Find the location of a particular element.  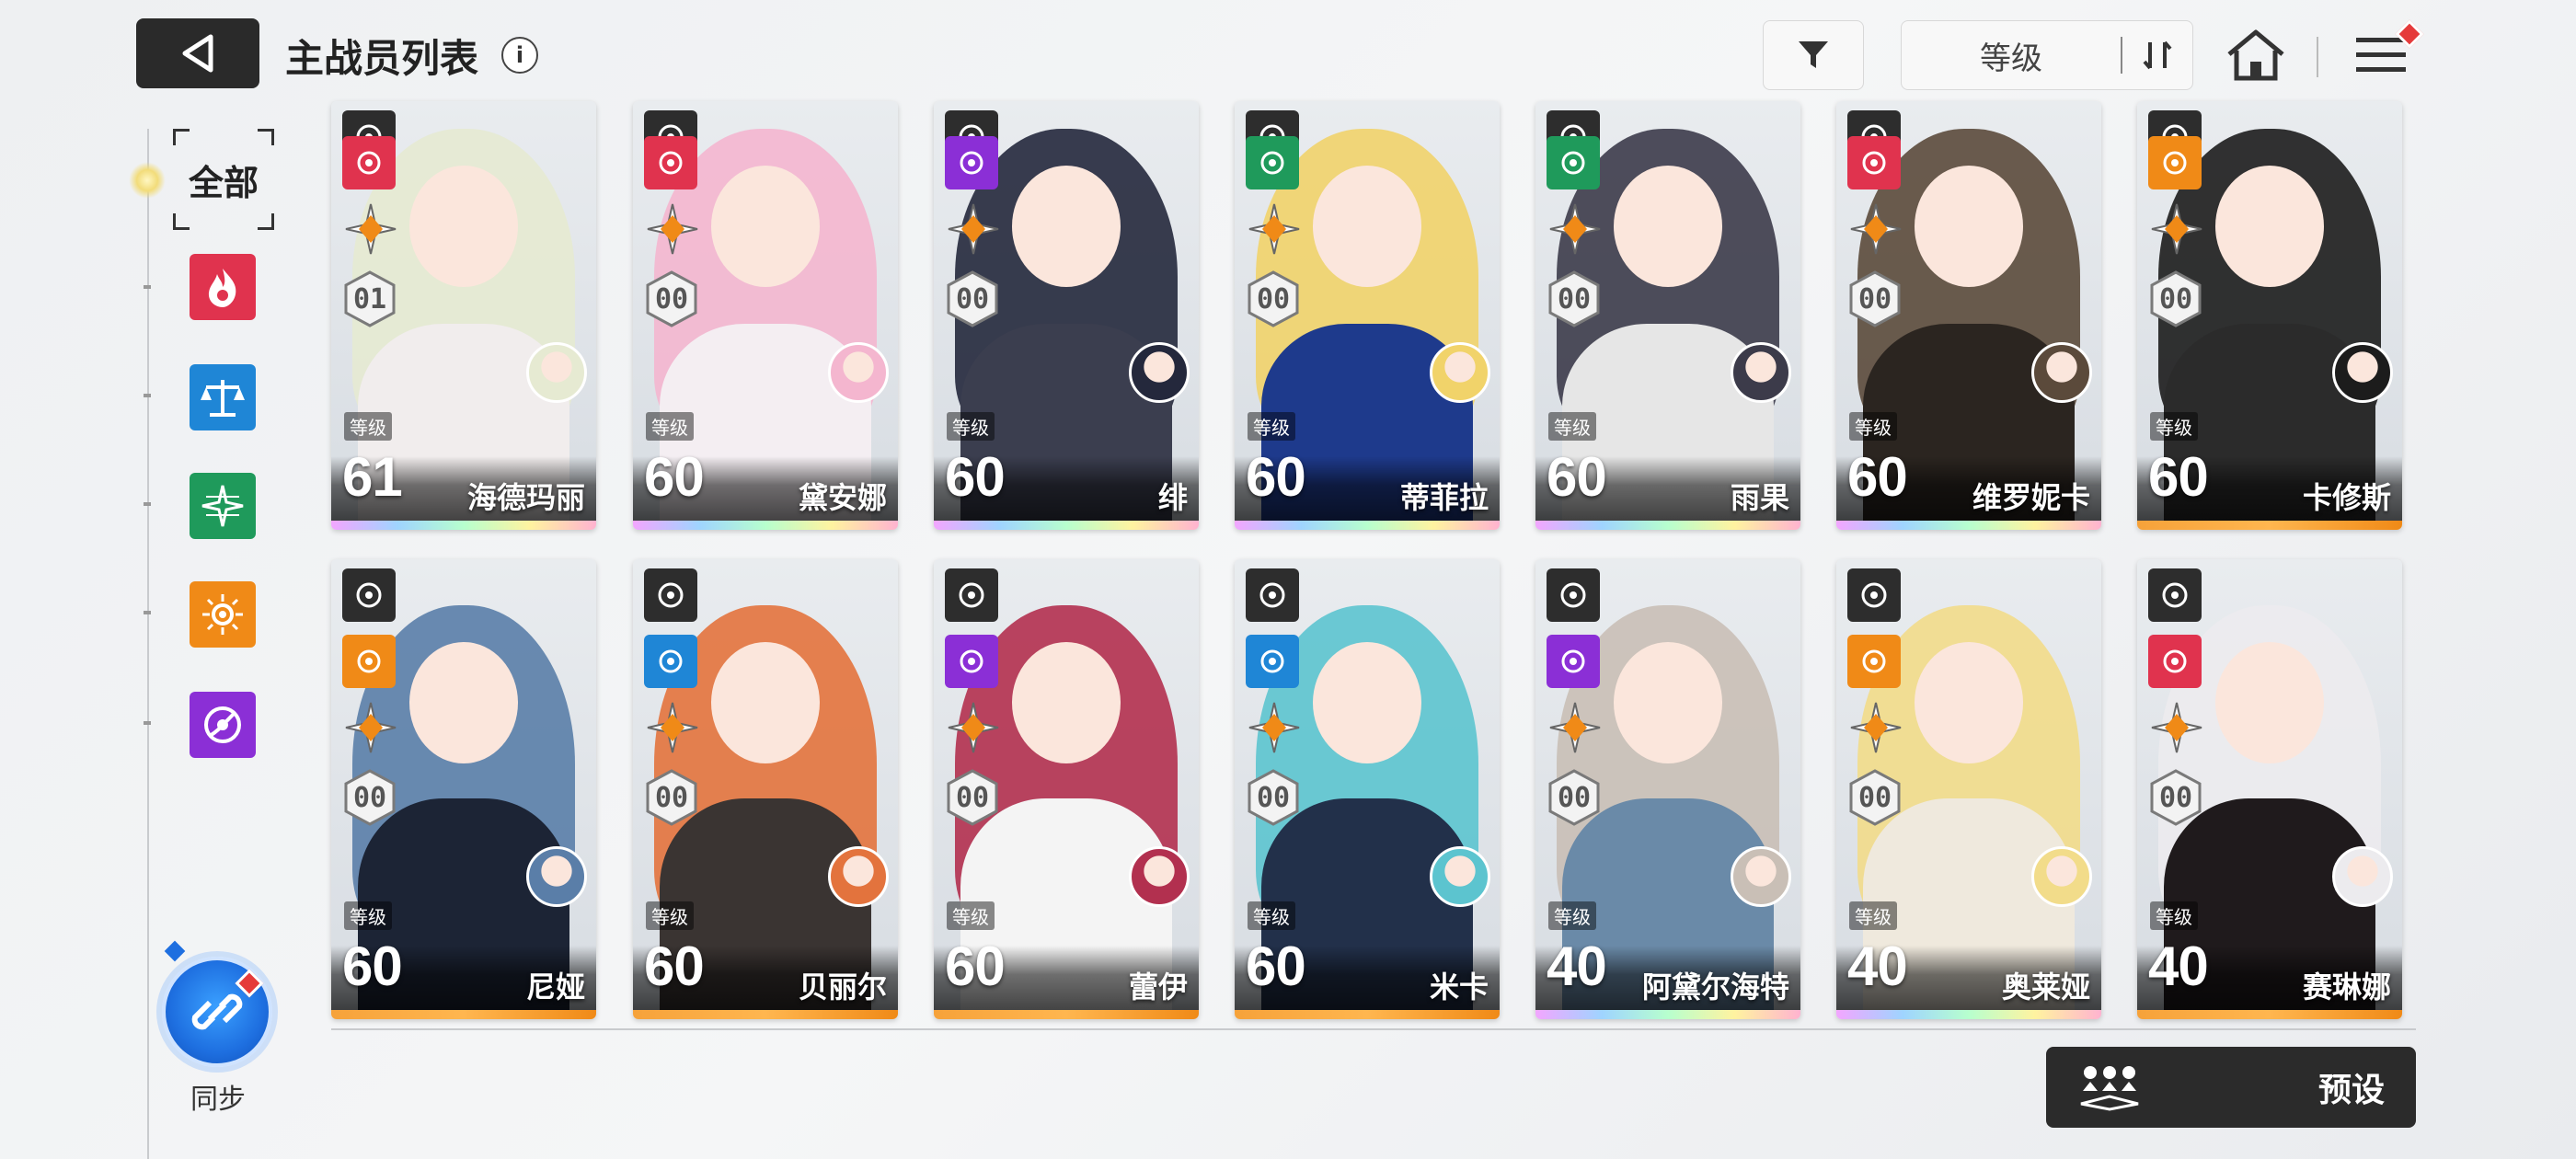

menu-button is located at coordinates (2384, 54).